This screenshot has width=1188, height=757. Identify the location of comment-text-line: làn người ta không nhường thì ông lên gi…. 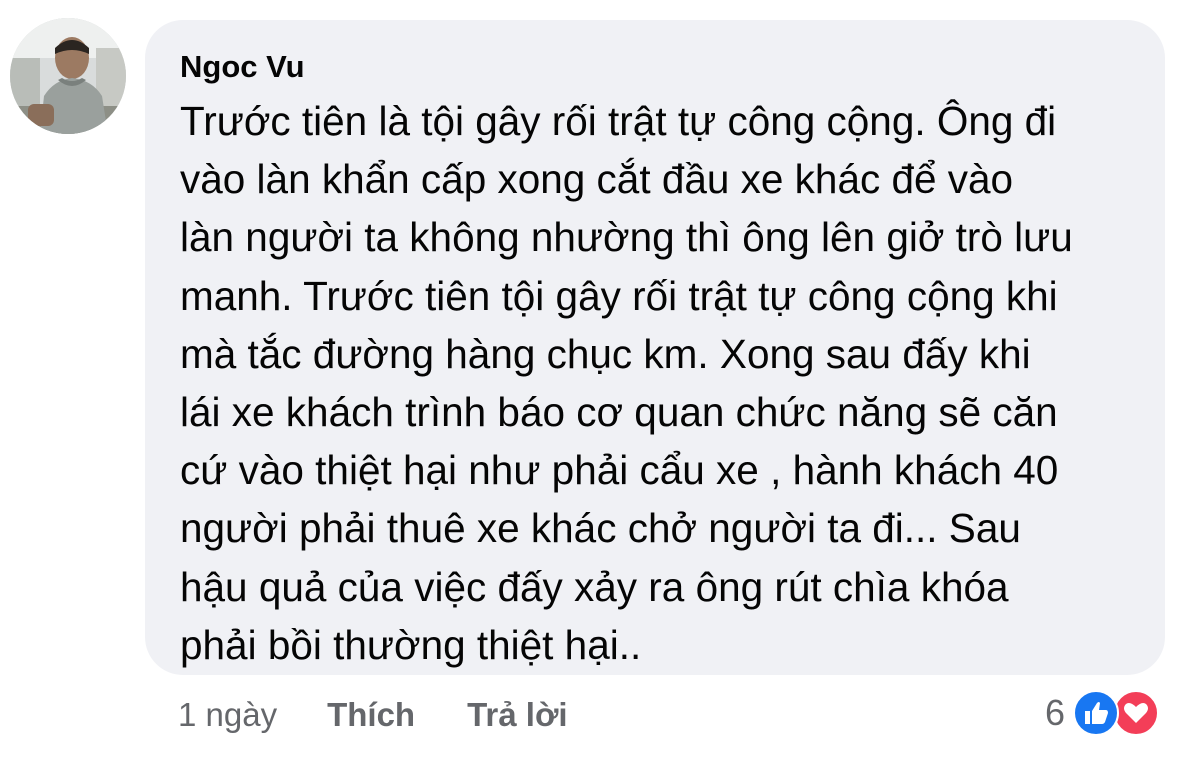
(626, 237).